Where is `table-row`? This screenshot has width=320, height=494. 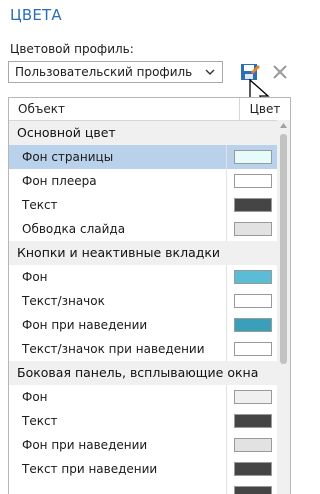
table-row is located at coordinates (144, 487).